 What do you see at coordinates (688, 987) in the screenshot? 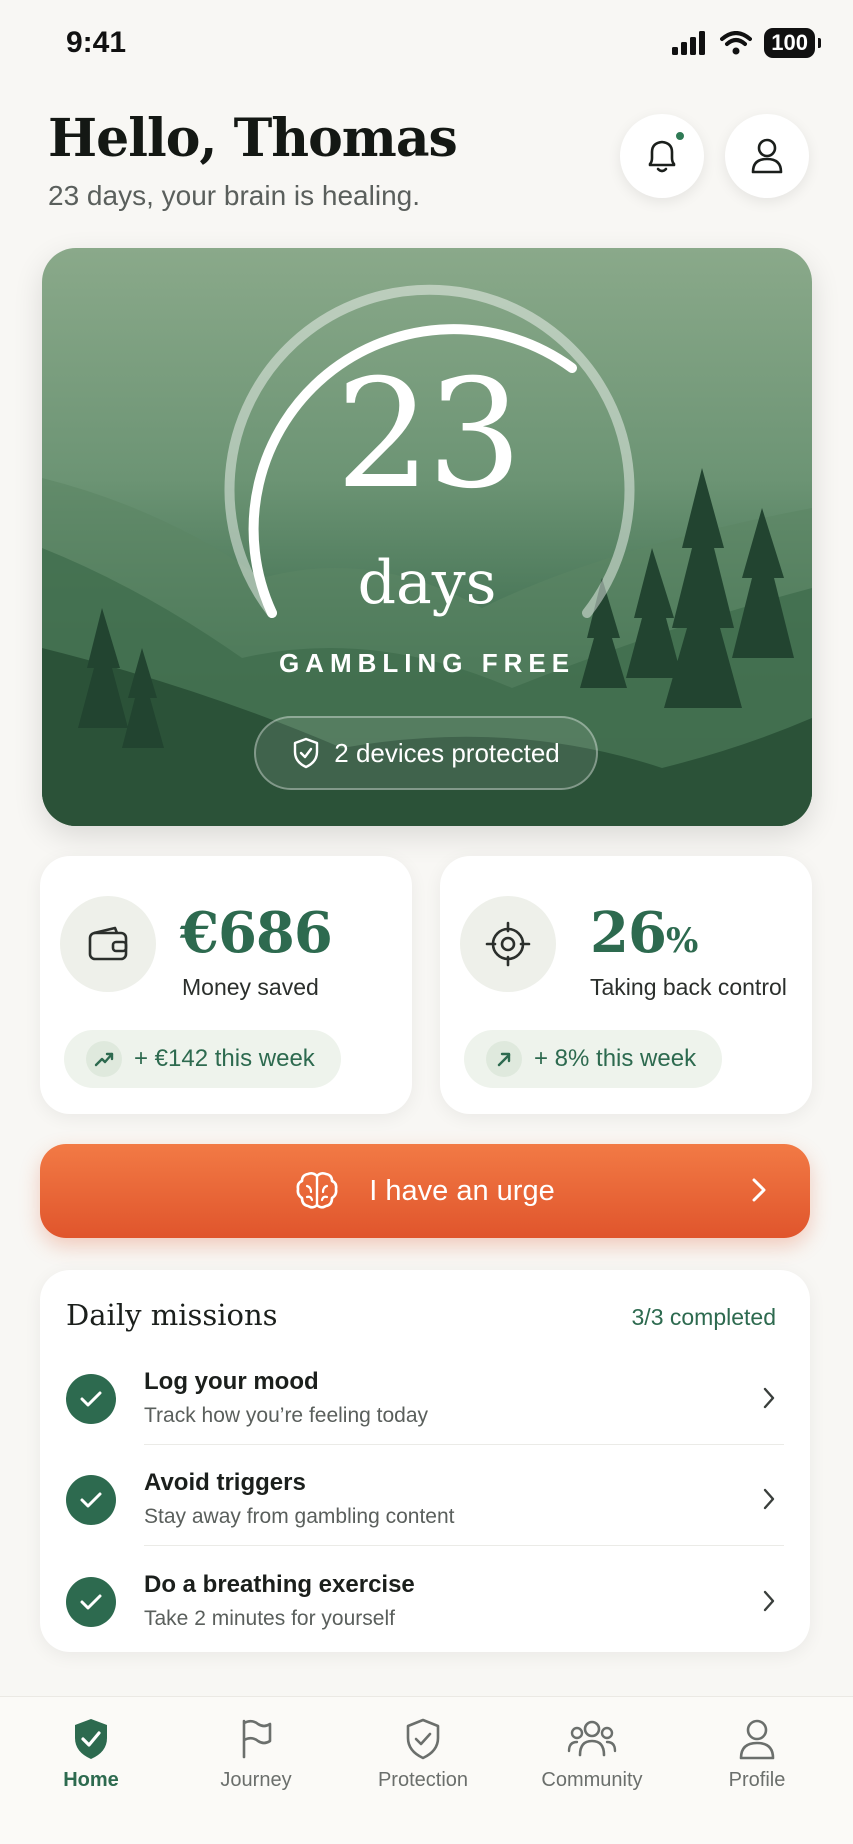
I see `control-label: Taking back control` at bounding box center [688, 987].